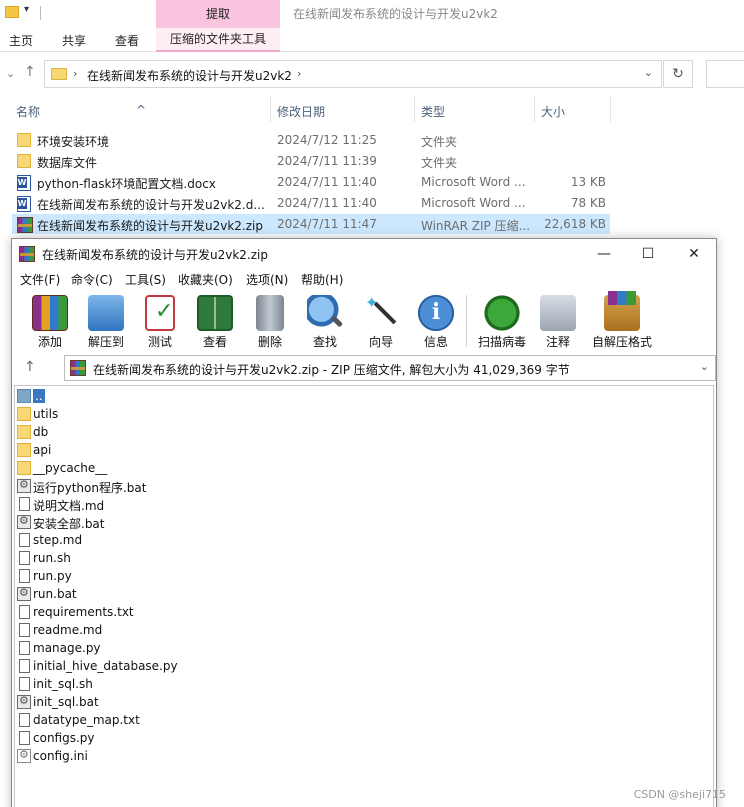 The width and height of the screenshot is (744, 807). Describe the element at coordinates (24, 204) in the screenshot. I see `word-icon` at that location.